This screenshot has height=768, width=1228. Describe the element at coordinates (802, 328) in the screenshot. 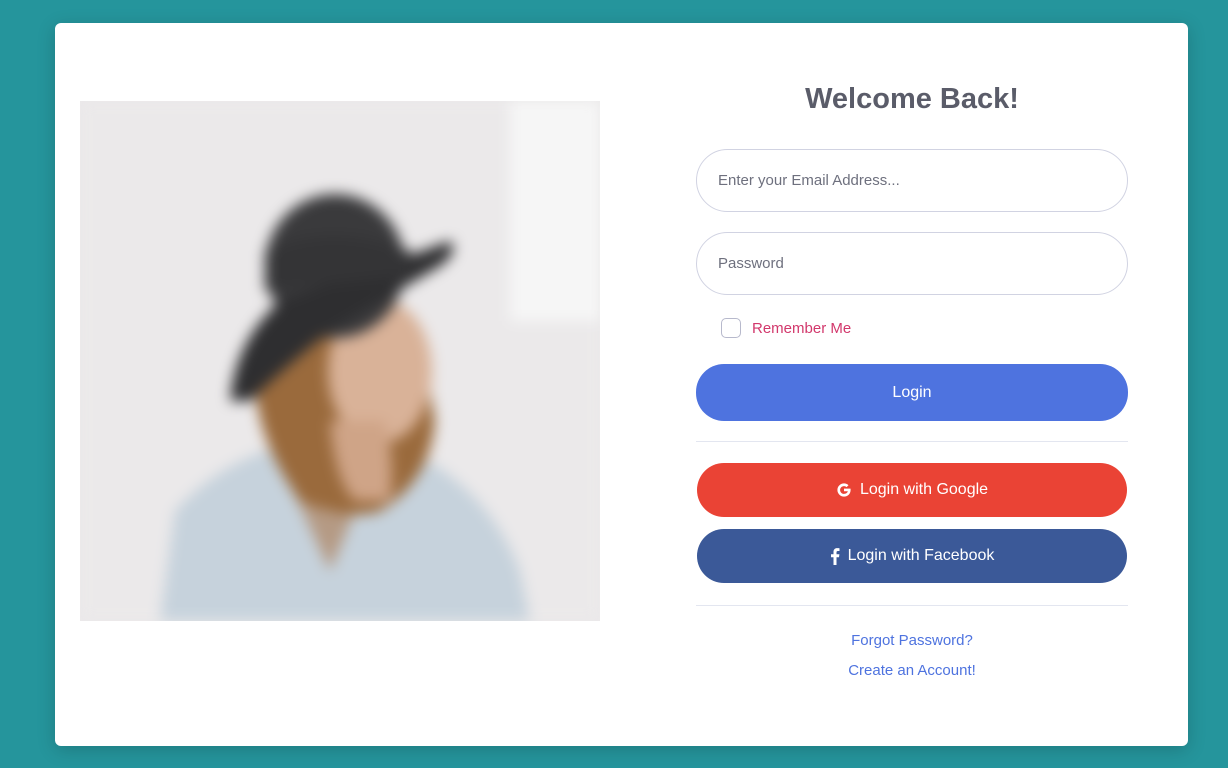

I see `remember-me-label: Remember Me` at that location.